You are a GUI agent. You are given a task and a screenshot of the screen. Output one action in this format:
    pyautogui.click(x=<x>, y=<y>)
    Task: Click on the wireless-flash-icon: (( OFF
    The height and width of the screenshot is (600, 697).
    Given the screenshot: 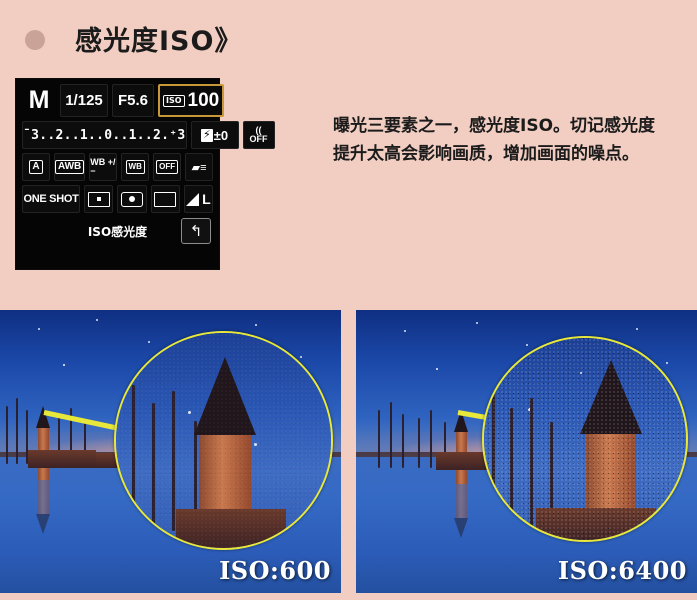 What is the action you would take?
    pyautogui.click(x=258, y=135)
    